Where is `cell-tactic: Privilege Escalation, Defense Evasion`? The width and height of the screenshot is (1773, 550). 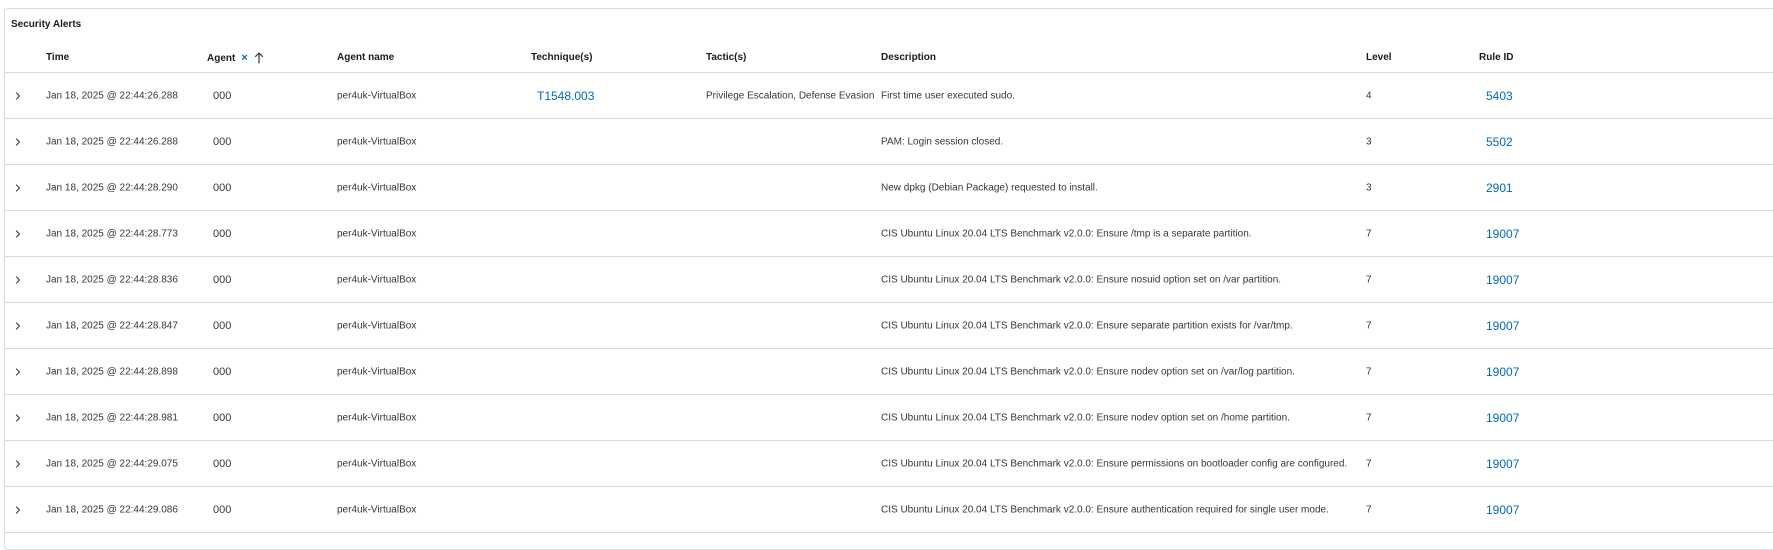
cell-tactic: Privilege Escalation, Defense Evasion is located at coordinates (790, 95).